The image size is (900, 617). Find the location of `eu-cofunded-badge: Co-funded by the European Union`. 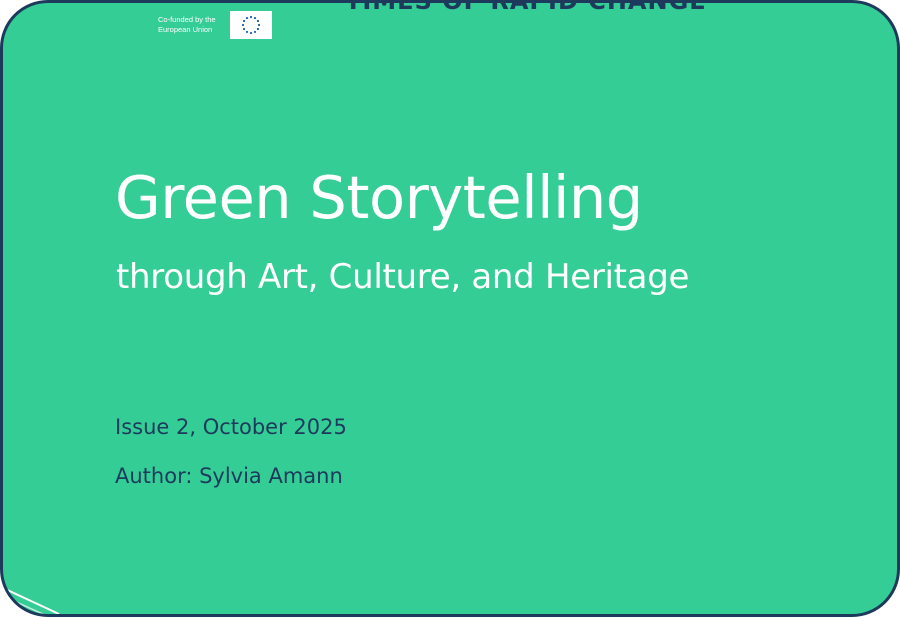

eu-cofunded-badge: Co-funded by the European Union is located at coordinates (215, 25).